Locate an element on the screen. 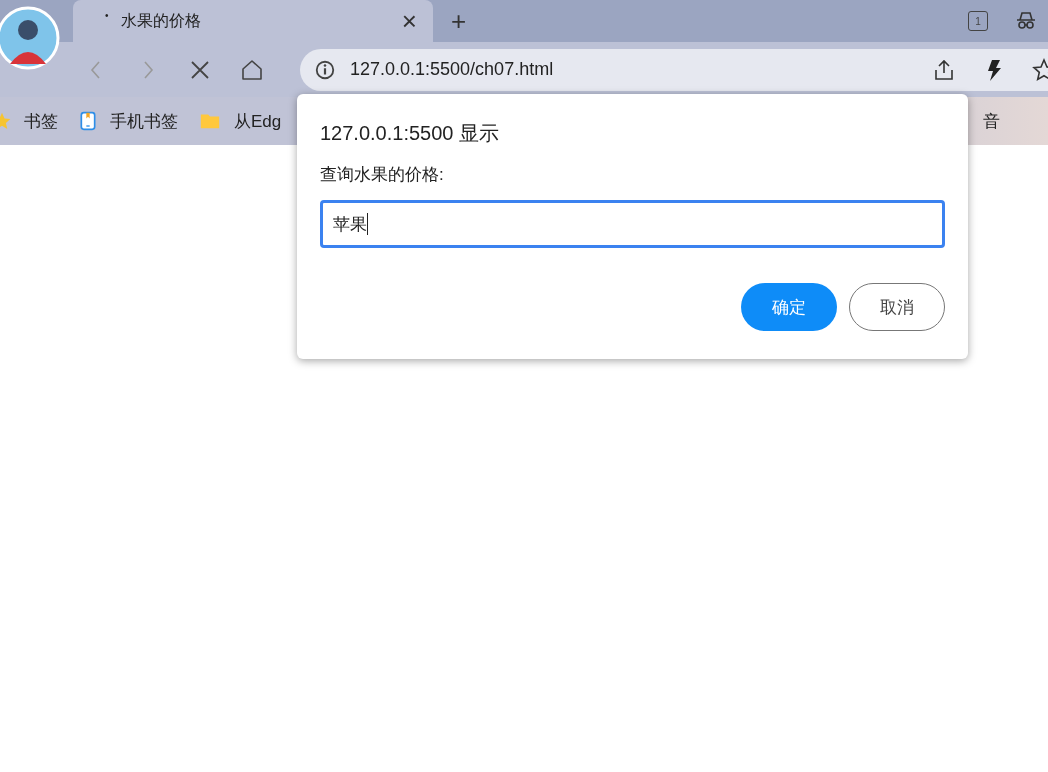 The width and height of the screenshot is (1048, 772). bookmark-item: 从Edg is located at coordinates (240, 121).